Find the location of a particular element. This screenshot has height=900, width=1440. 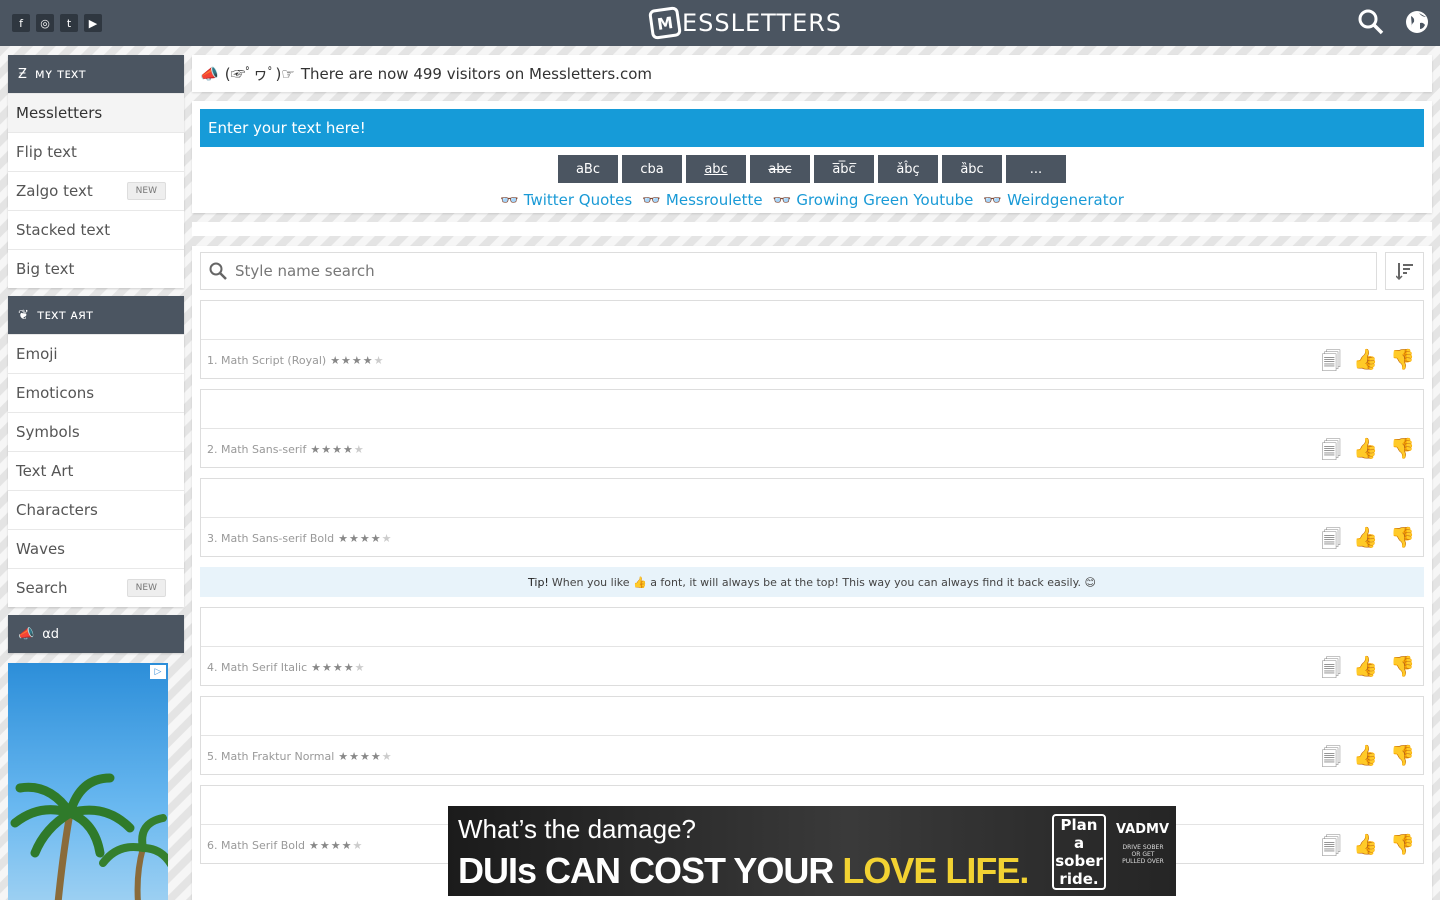

style-button-strike: abc is located at coordinates (780, 169).